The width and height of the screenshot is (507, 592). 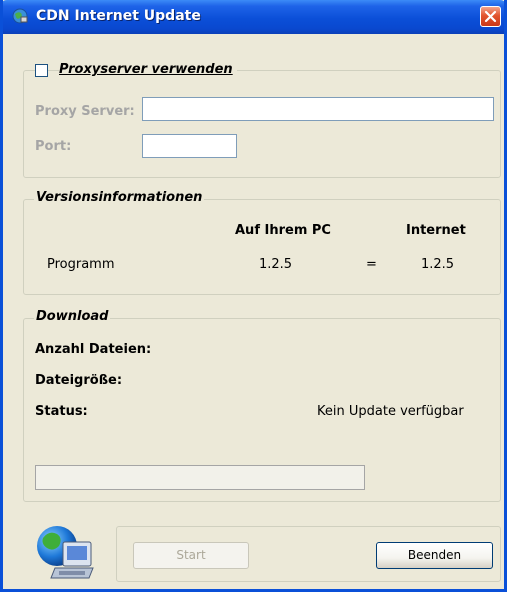 I want to click on start-button: Start, so click(x=191, y=555).